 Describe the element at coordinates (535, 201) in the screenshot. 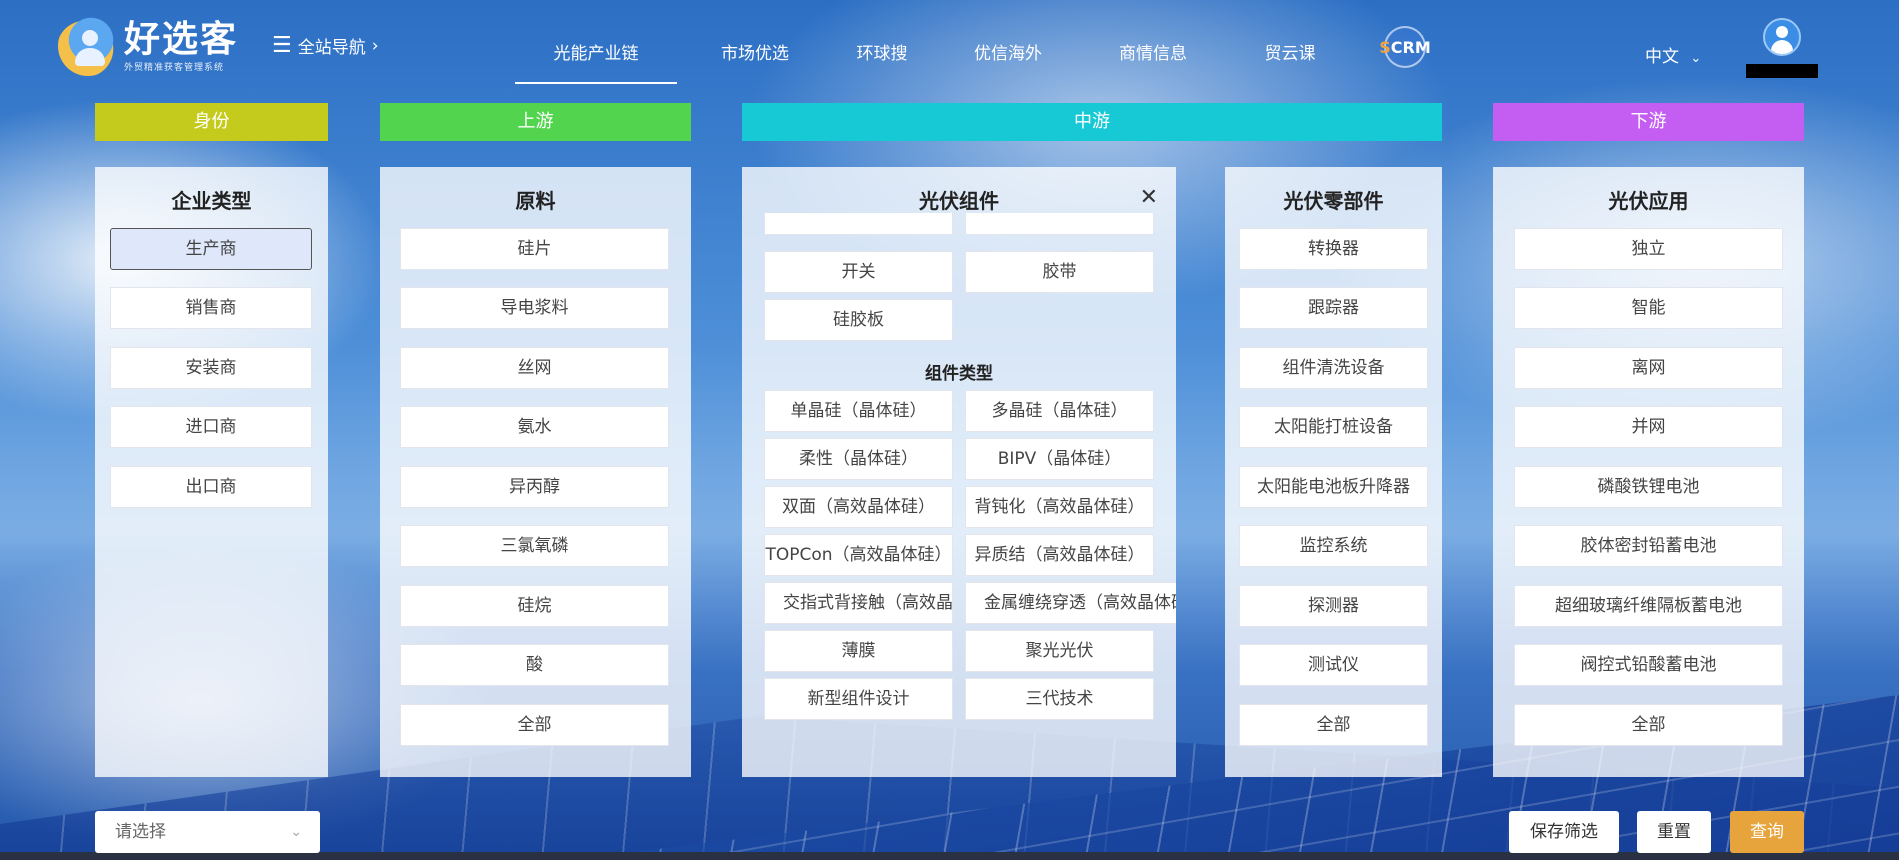

I see `panel-title: 原料` at that location.